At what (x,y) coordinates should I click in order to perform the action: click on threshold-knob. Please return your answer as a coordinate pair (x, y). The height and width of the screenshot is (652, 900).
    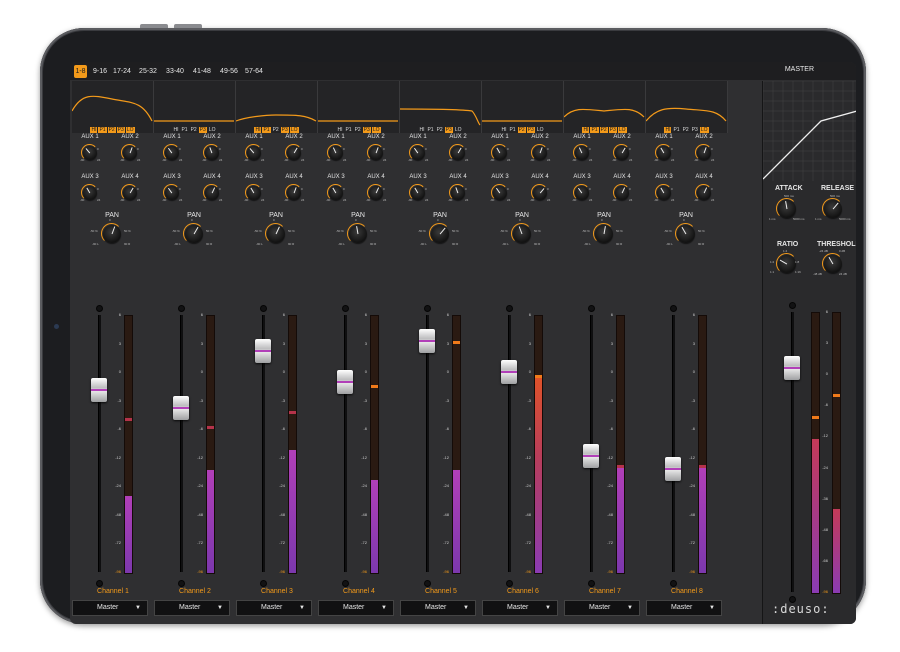
    Looking at the image, I should click on (833, 264).